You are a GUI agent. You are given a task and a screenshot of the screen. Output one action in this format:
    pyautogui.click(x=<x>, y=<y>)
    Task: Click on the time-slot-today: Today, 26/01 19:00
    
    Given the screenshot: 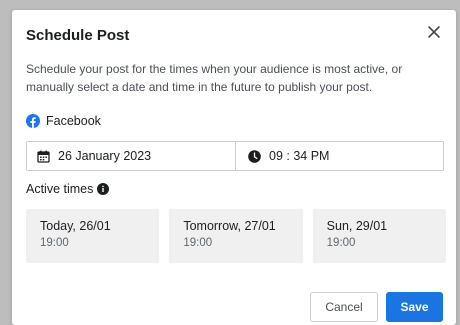 What is the action you would take?
    pyautogui.click(x=93, y=236)
    